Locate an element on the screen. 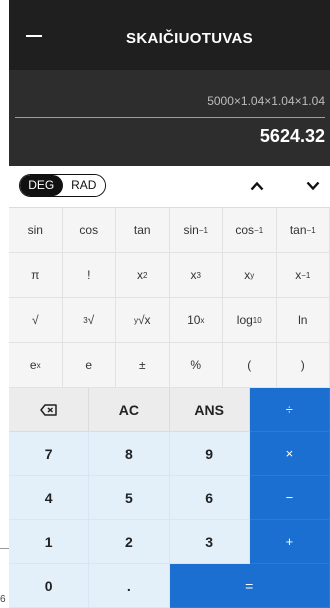 The height and width of the screenshot is (608, 330). scientific-key: cos −1 is located at coordinates (250, 230).